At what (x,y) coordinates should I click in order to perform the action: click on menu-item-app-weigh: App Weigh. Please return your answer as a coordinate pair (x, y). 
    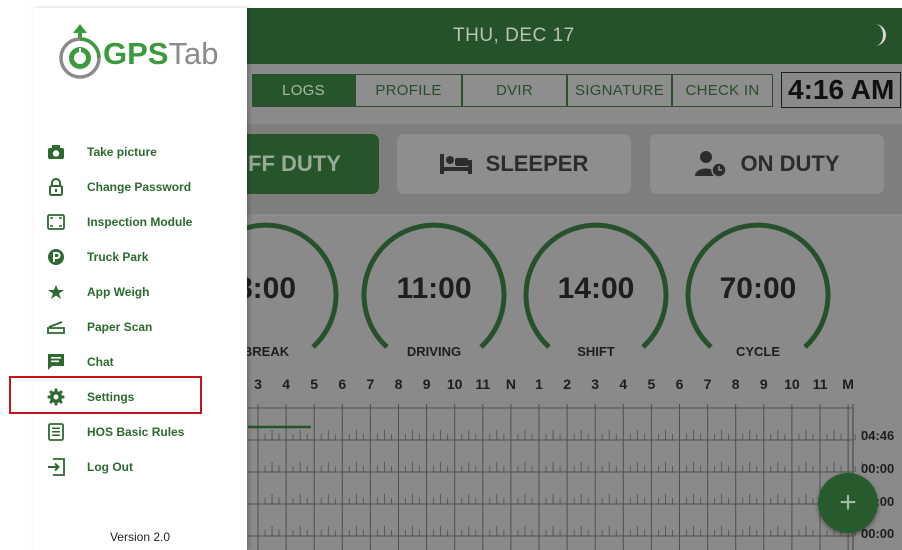
    Looking at the image, I should click on (140, 292).